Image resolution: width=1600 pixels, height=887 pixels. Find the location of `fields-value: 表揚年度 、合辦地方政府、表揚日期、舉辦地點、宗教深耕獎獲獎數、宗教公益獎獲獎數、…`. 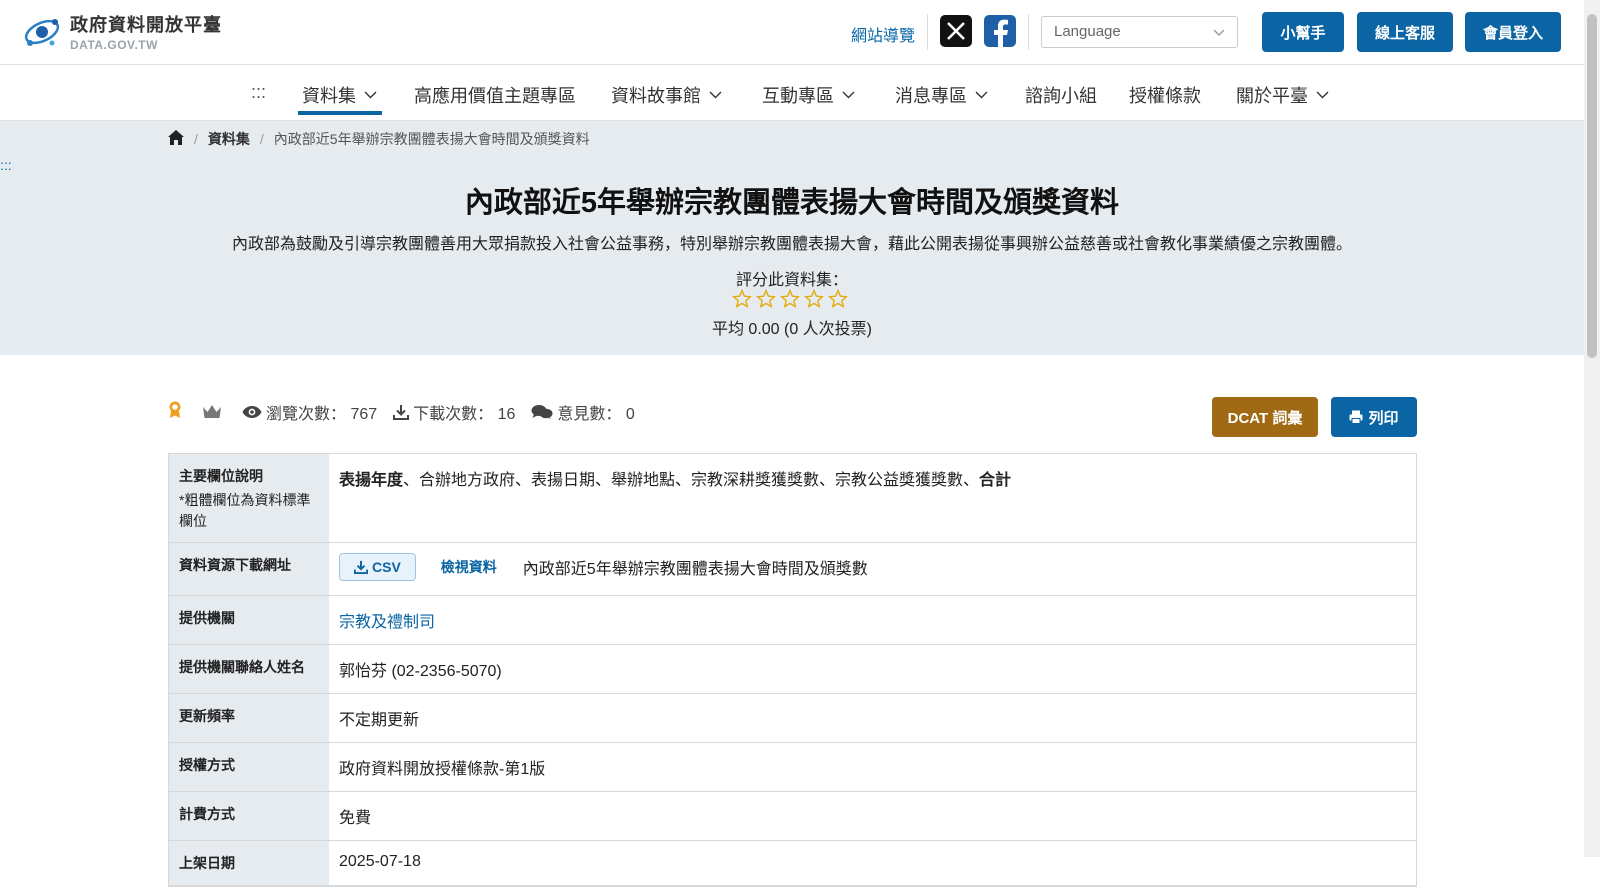

fields-value: 表揚年度 、合辦地方政府、表揚日期、舉辦地點、宗教深耕獎獲獎數、宗教公益獎獲獎數、… is located at coordinates (872, 498).